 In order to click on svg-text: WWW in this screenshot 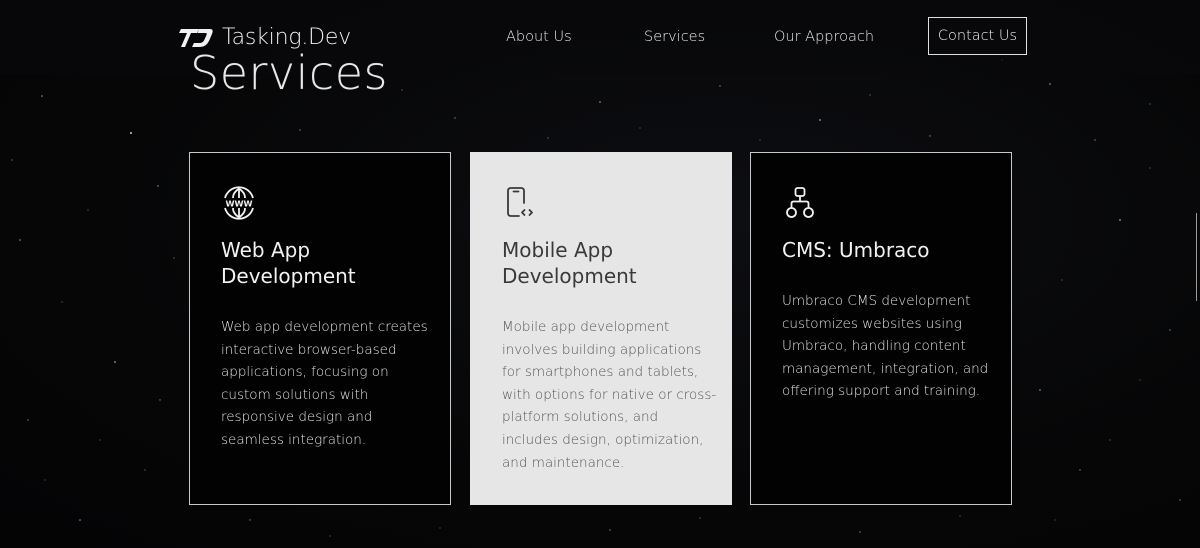, I will do `click(238, 203)`.